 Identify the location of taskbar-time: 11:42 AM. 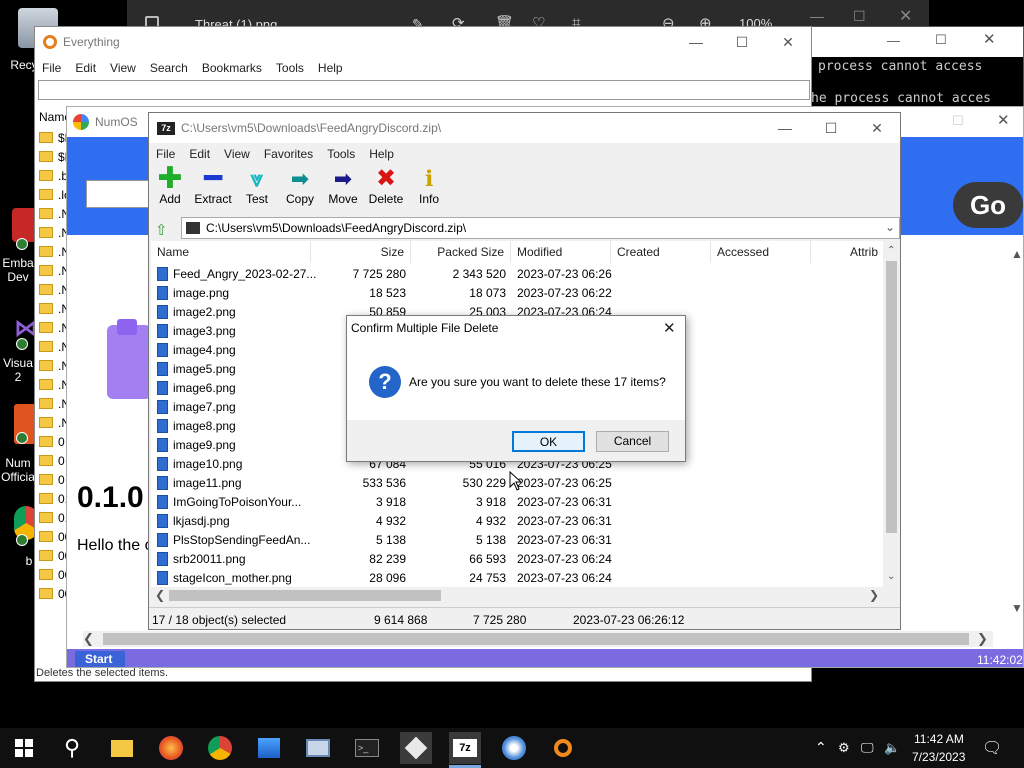
(939, 739).